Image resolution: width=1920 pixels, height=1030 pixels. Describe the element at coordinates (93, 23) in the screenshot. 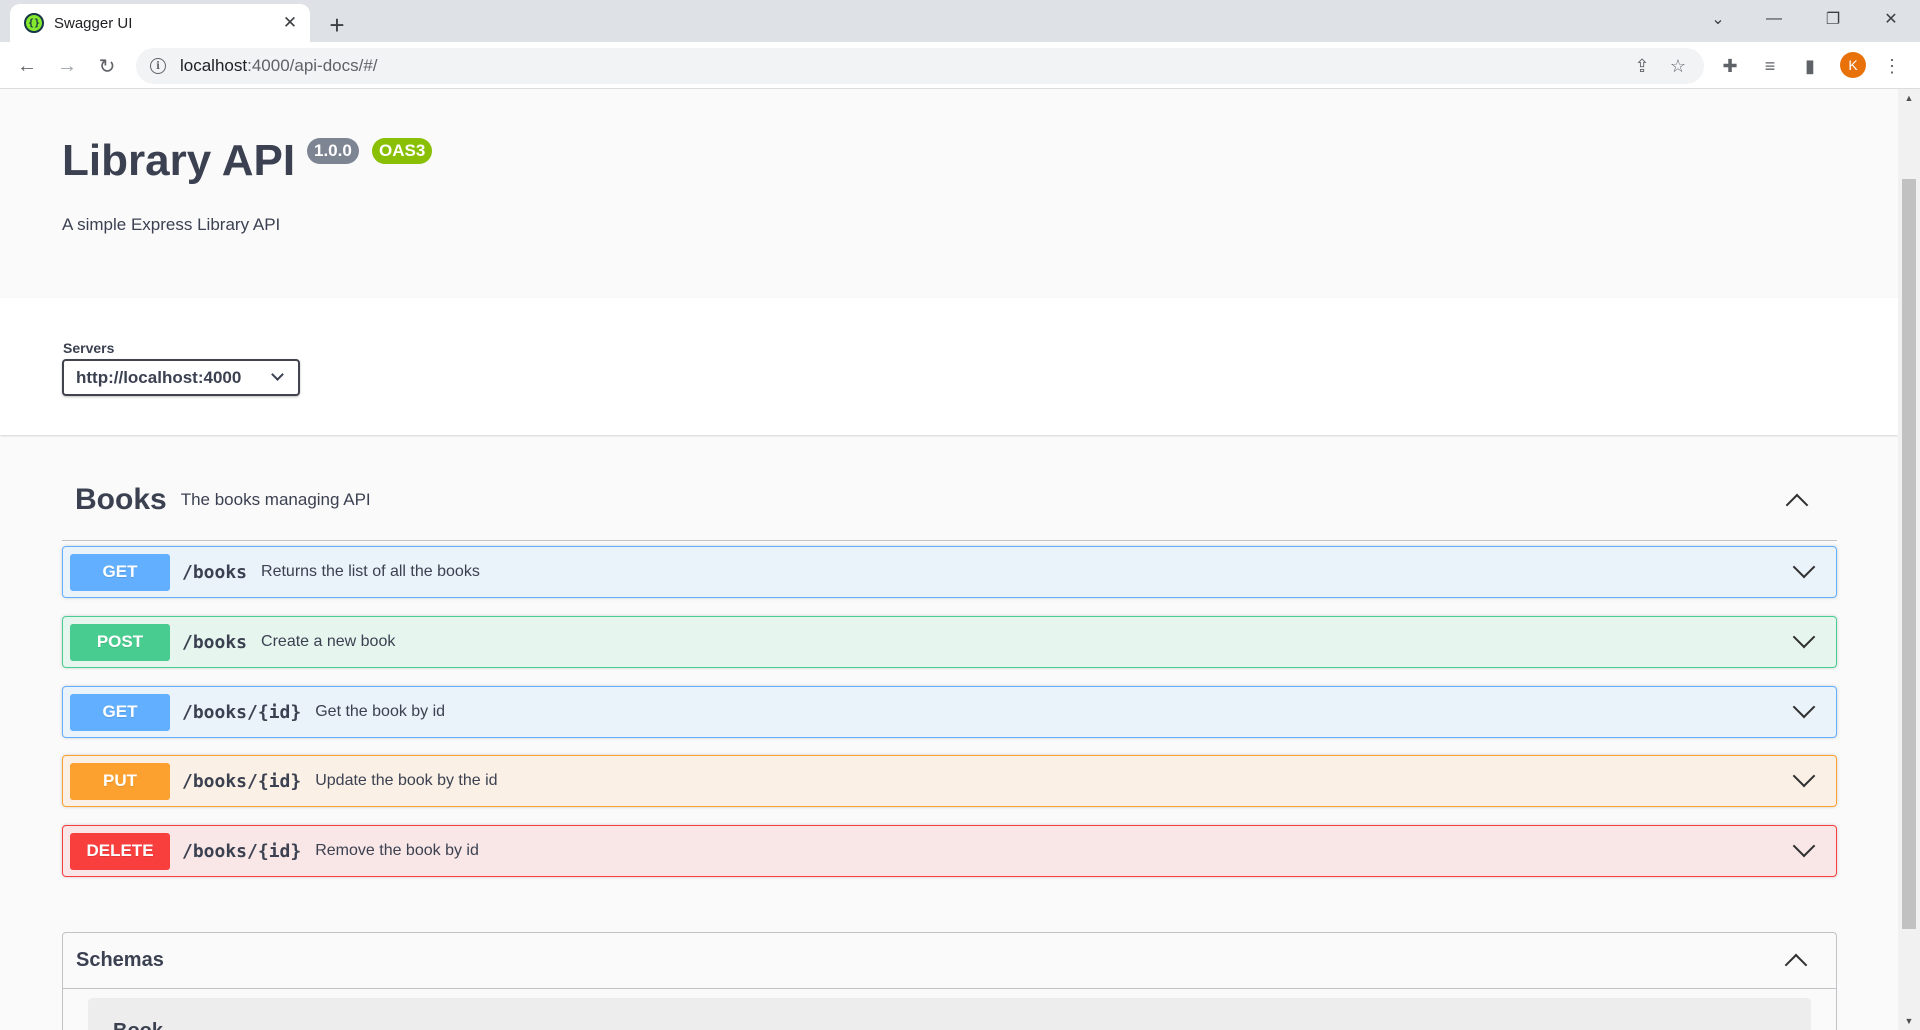

I see `tab-title: Swagger UI` at that location.